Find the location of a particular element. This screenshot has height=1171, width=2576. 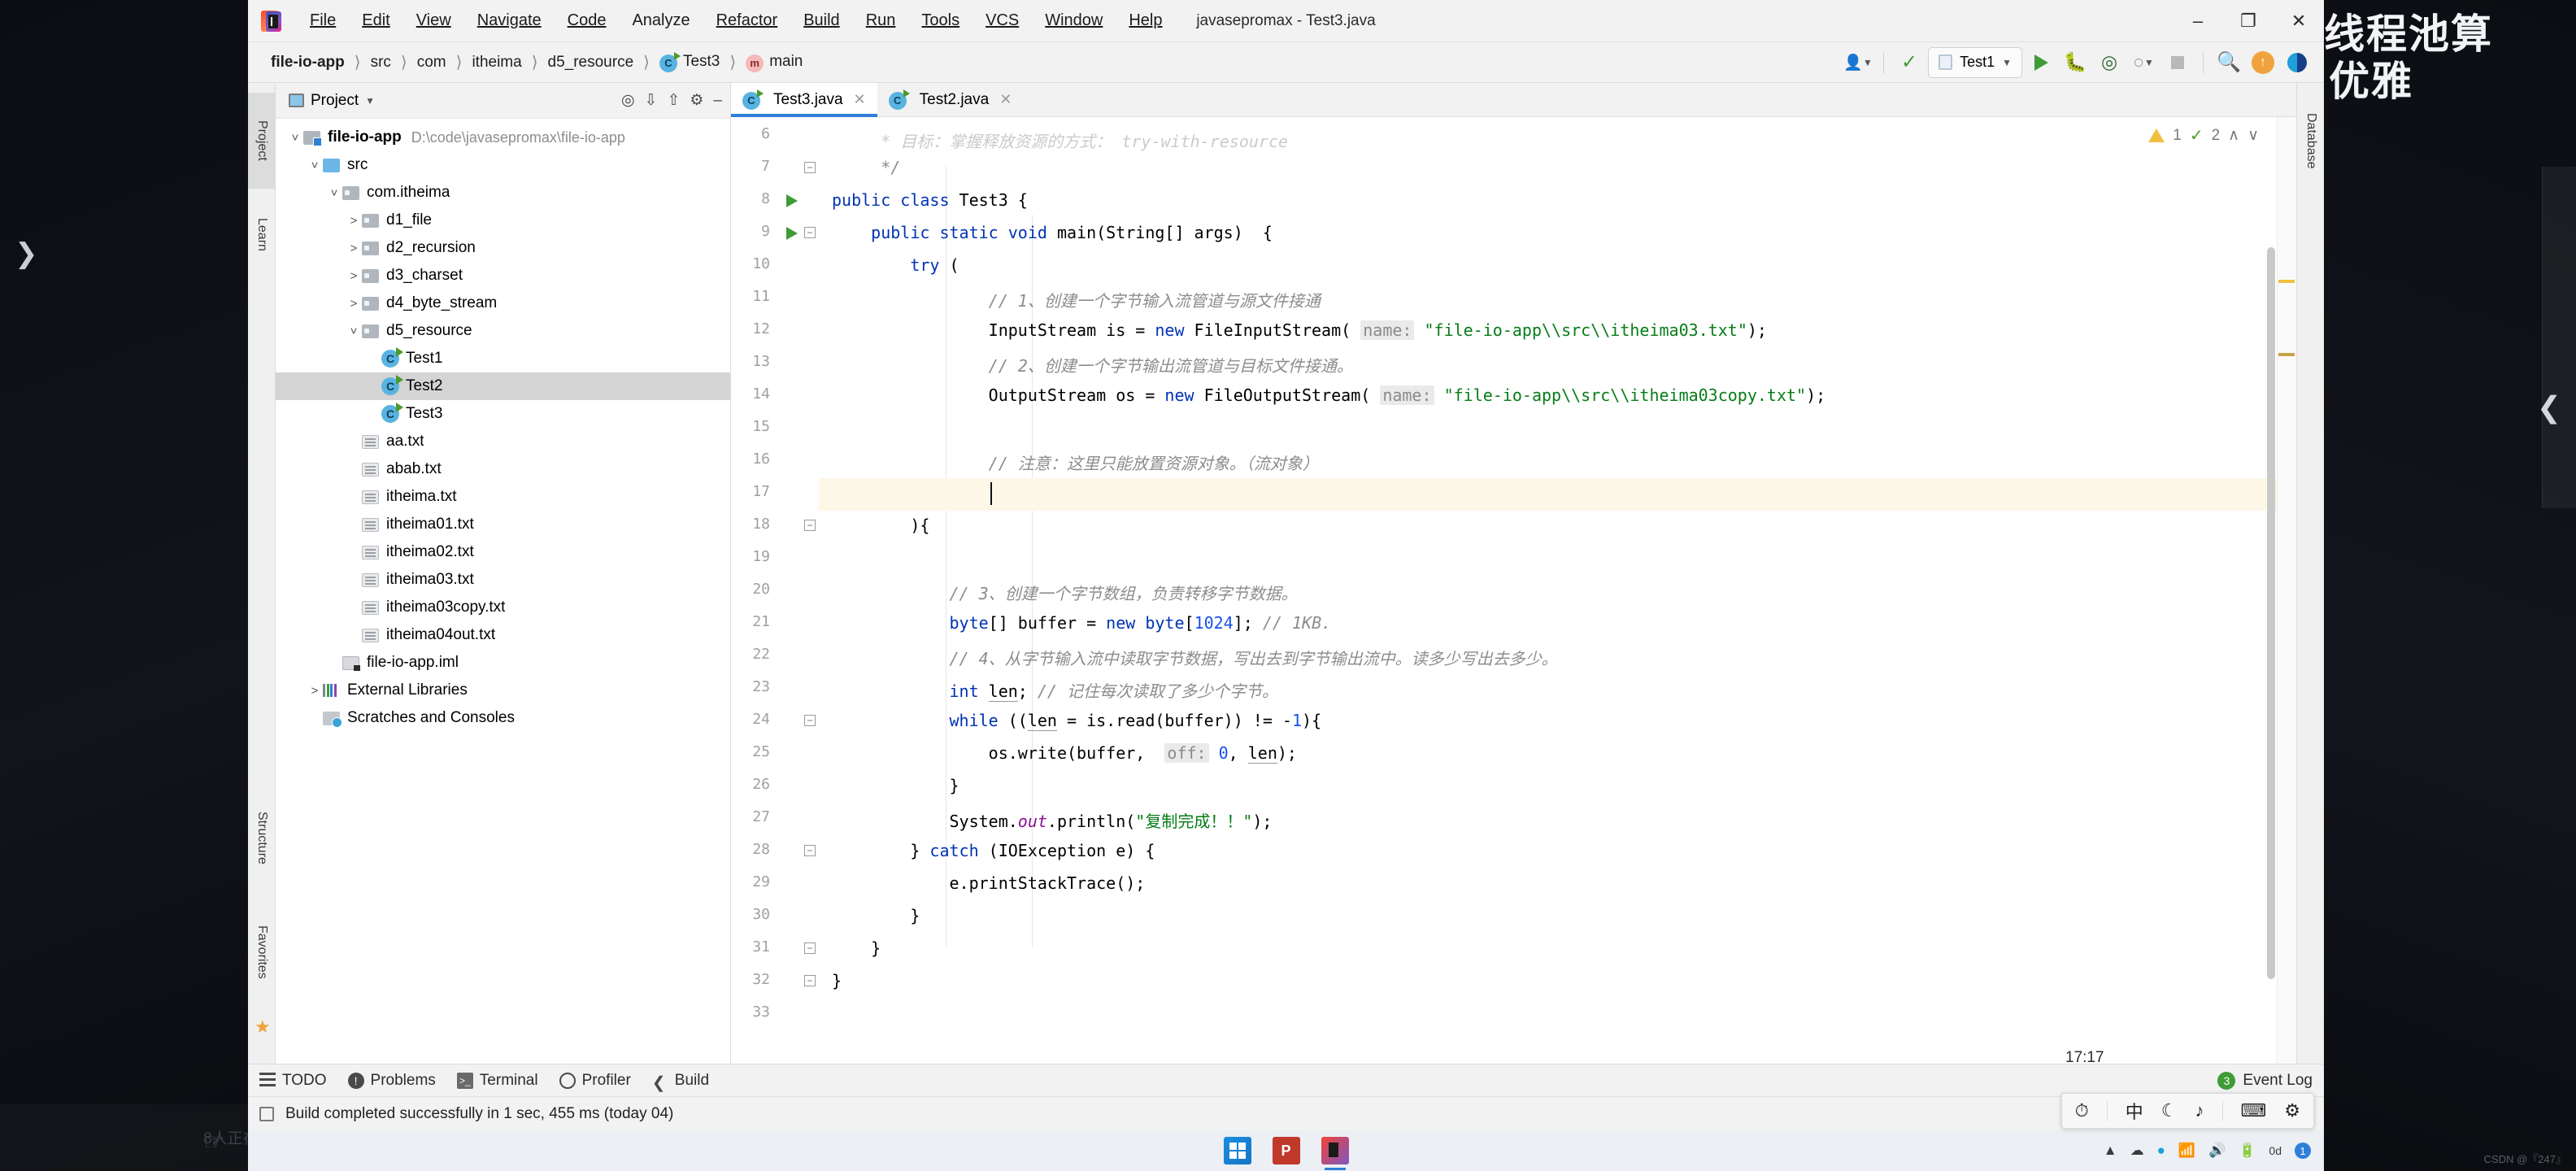

sidebar-item-structure: Structure is located at coordinates (262, 837).